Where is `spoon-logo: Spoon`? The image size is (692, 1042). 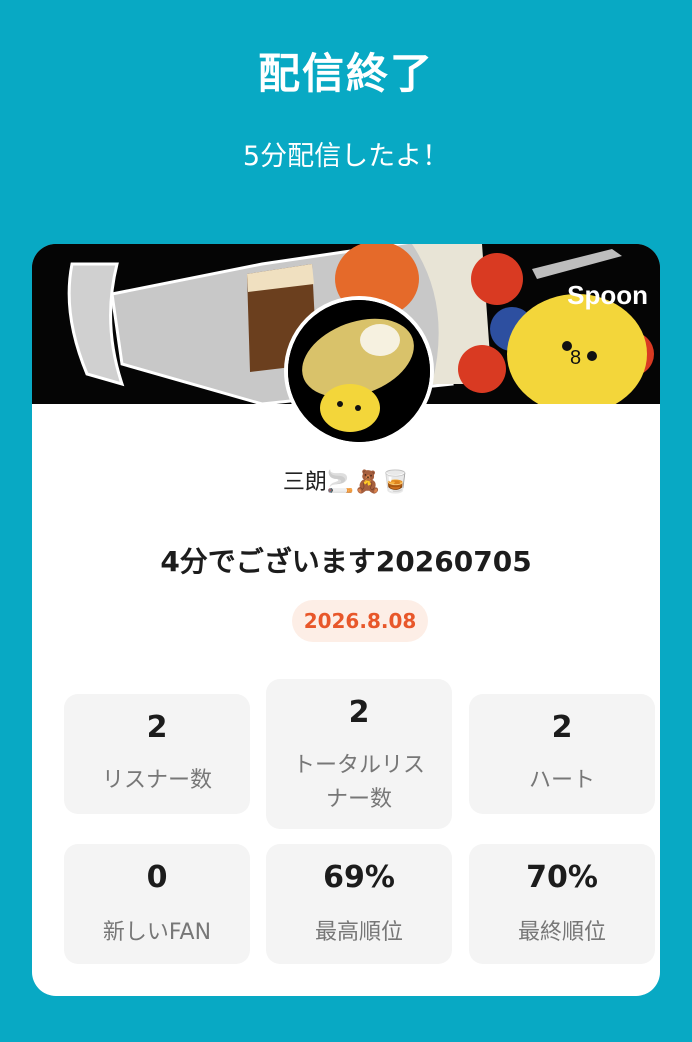
spoon-logo: Spoon is located at coordinates (607, 295).